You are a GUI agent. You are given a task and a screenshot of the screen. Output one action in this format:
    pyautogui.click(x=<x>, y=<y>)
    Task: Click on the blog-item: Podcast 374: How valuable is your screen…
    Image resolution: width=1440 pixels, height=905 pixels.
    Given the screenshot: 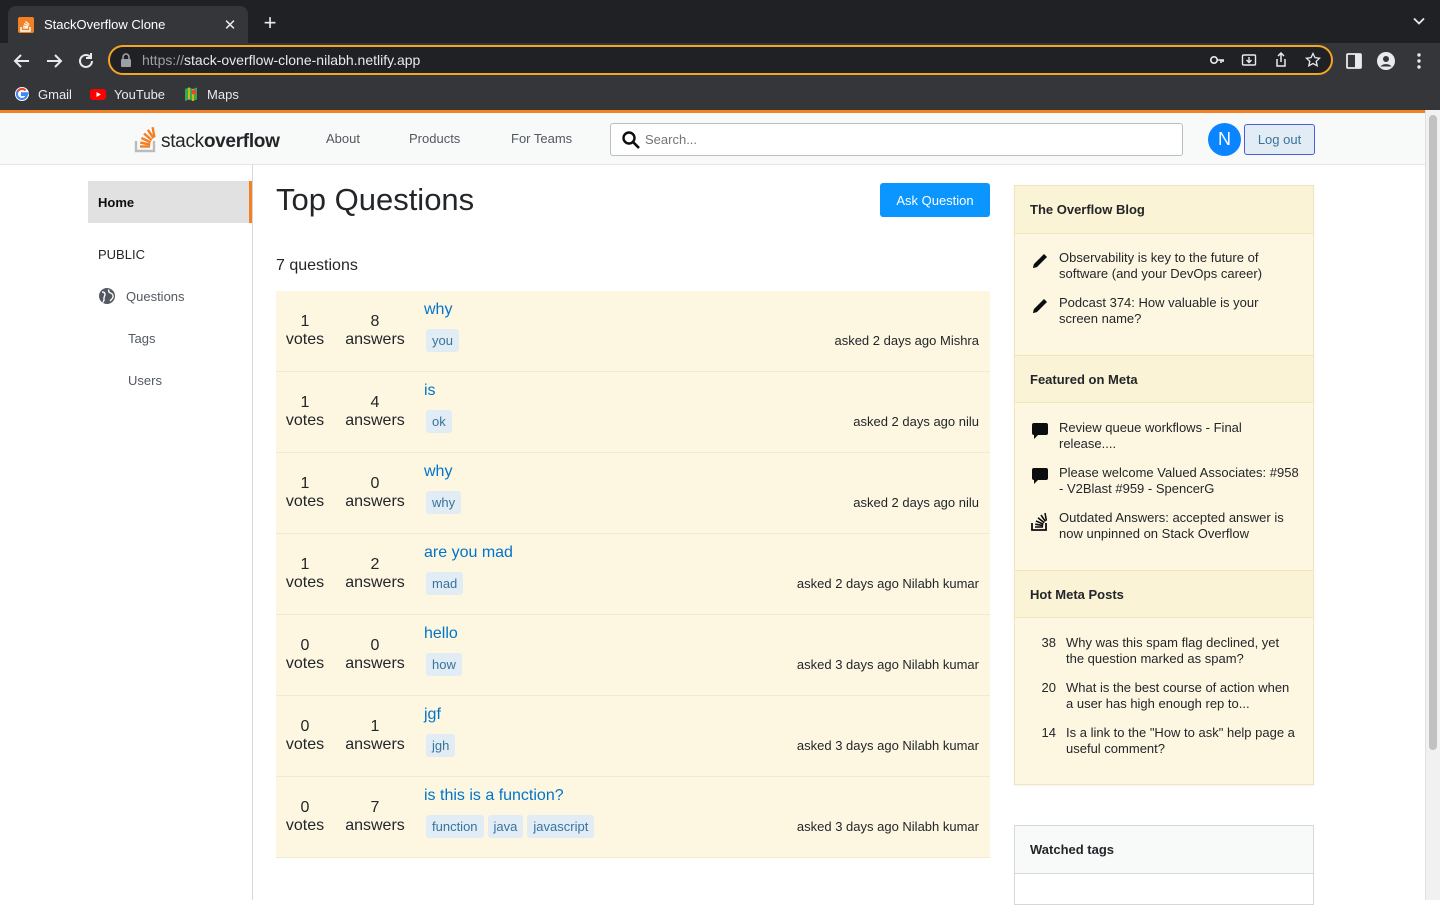 What is the action you would take?
    pyautogui.click(x=1165, y=311)
    